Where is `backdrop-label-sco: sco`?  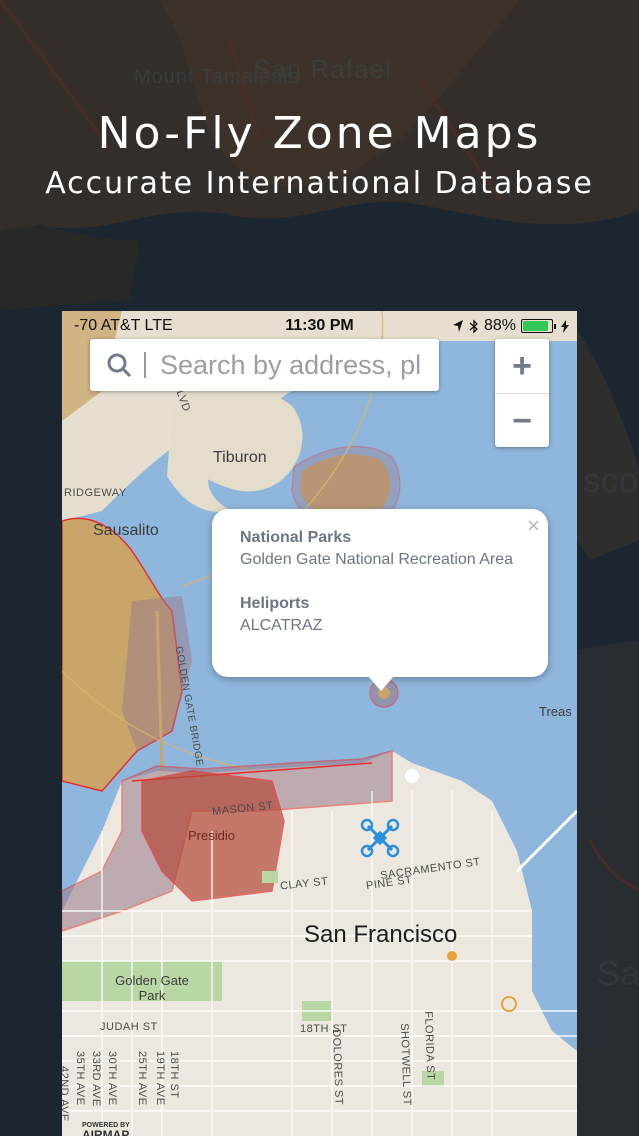 backdrop-label-sco: sco is located at coordinates (611, 481).